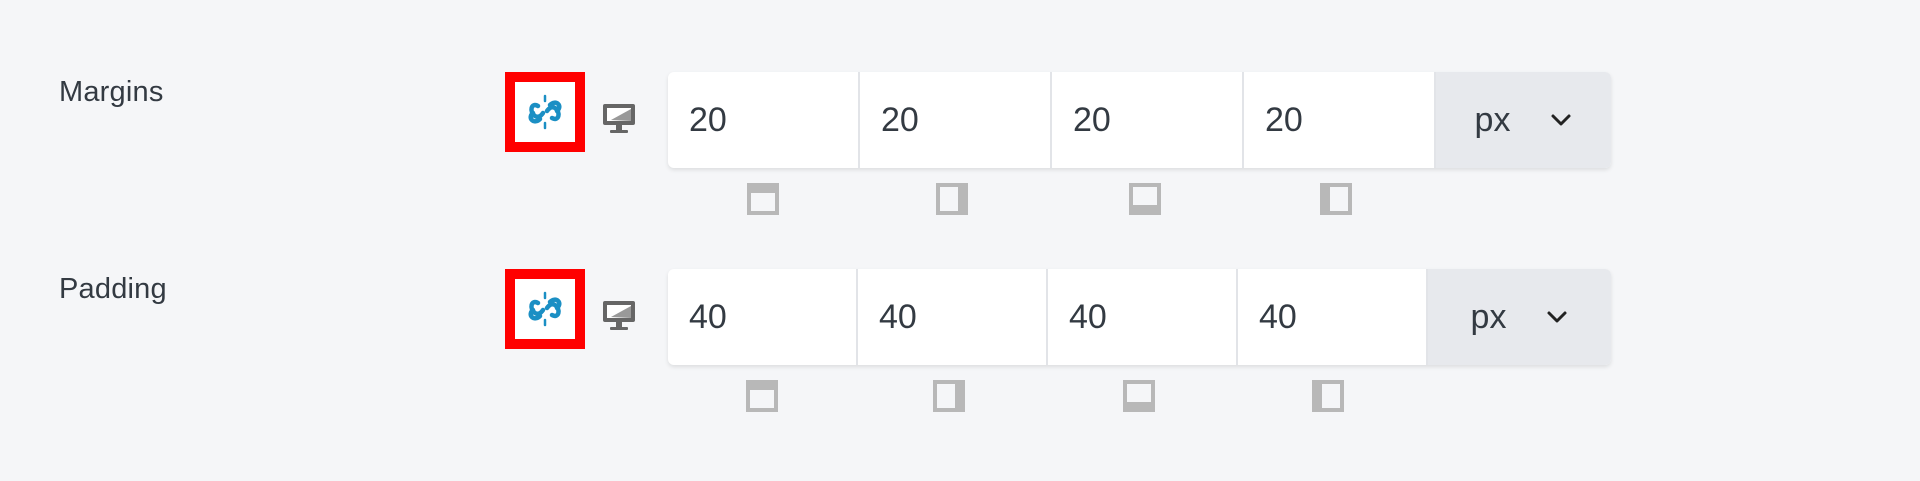  I want to click on padding-inputs: 40 40 40 40 px, so click(1139, 317).